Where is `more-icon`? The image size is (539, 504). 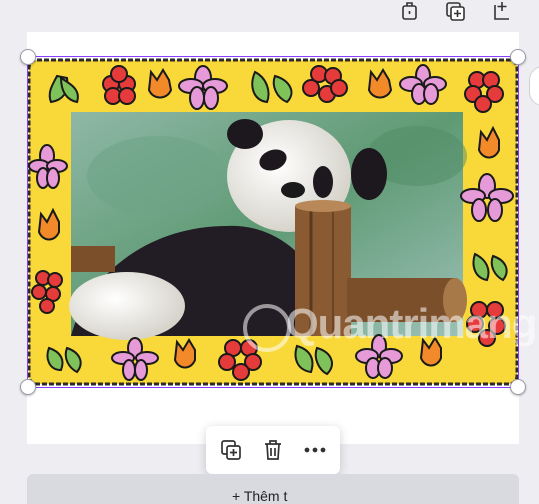 more-icon is located at coordinates (315, 450).